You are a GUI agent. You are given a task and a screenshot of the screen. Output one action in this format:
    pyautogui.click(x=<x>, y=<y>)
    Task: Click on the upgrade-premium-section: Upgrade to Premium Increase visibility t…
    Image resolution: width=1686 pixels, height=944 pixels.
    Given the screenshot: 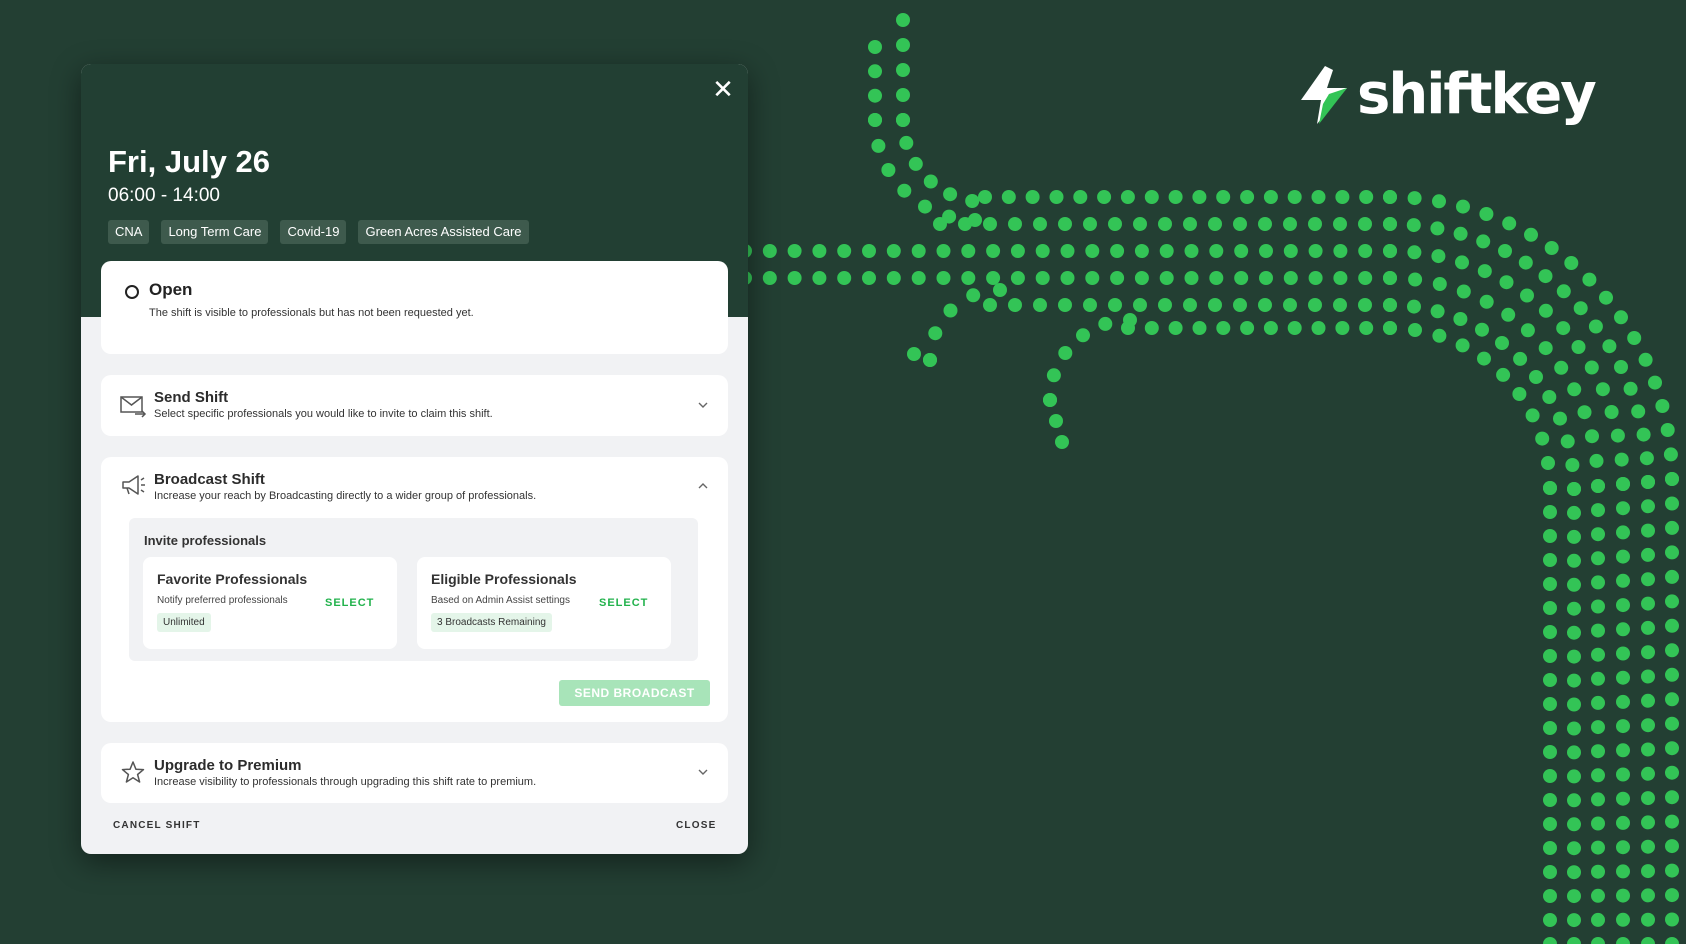 What is the action you would take?
    pyautogui.click(x=414, y=773)
    